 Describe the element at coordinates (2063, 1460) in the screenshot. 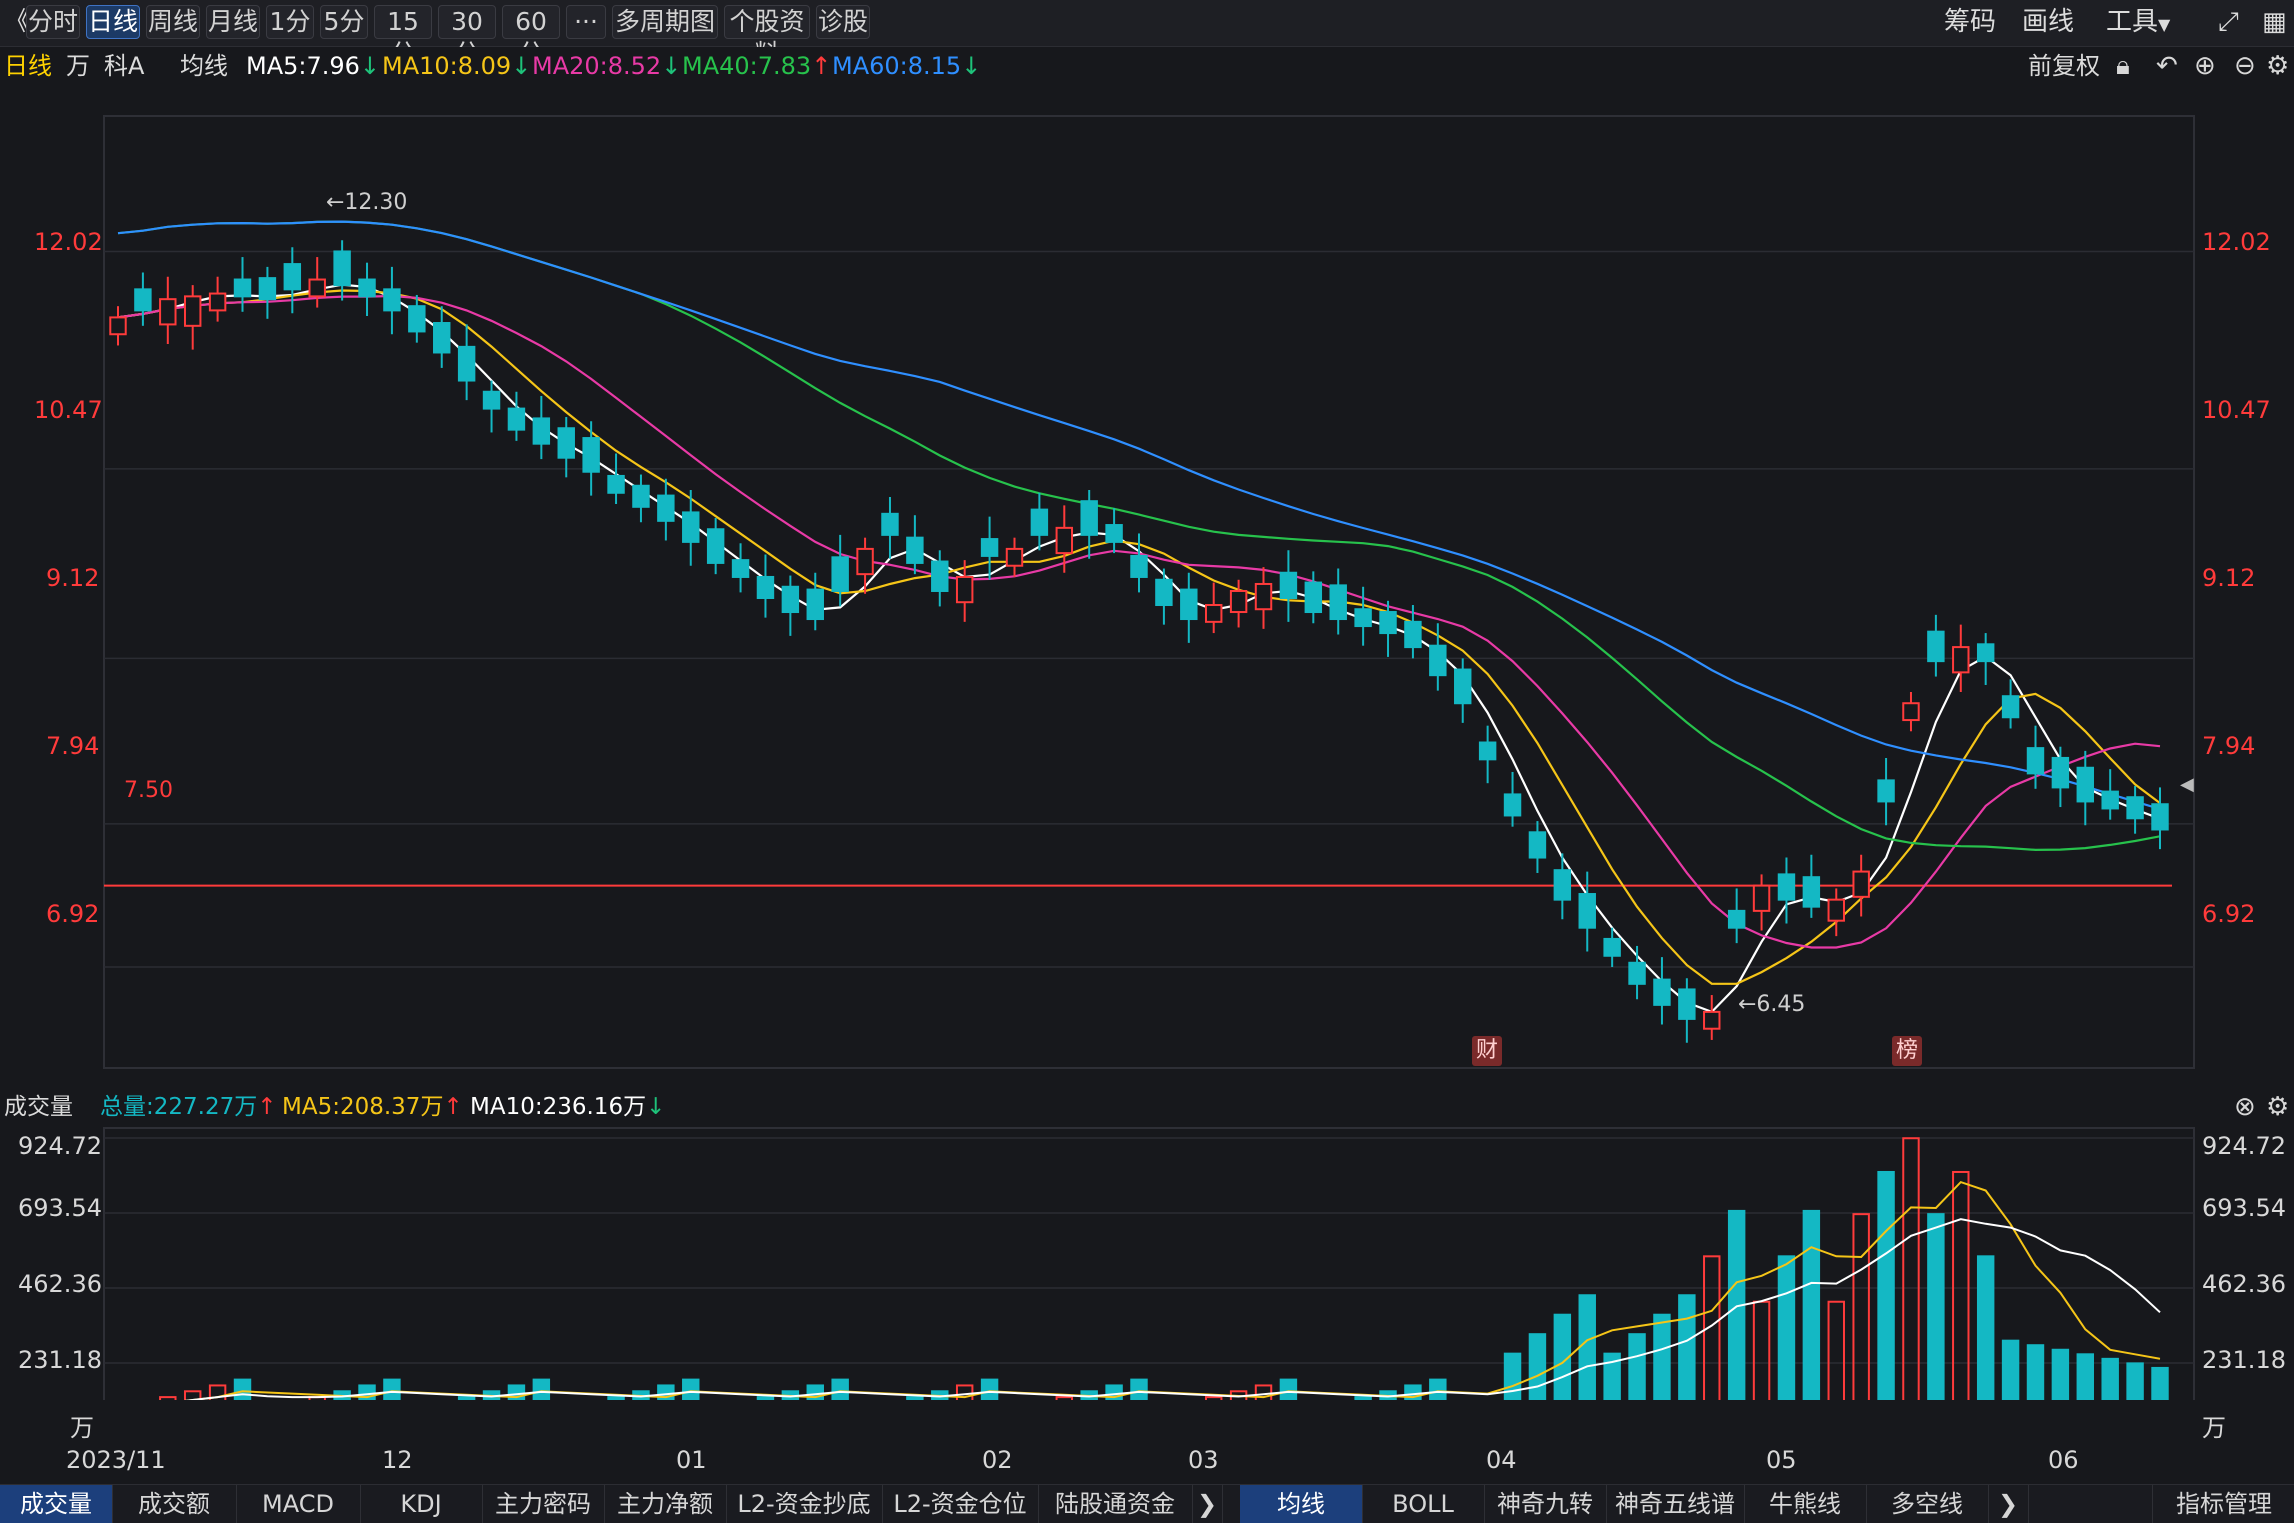

I see `x-tick: 06` at that location.